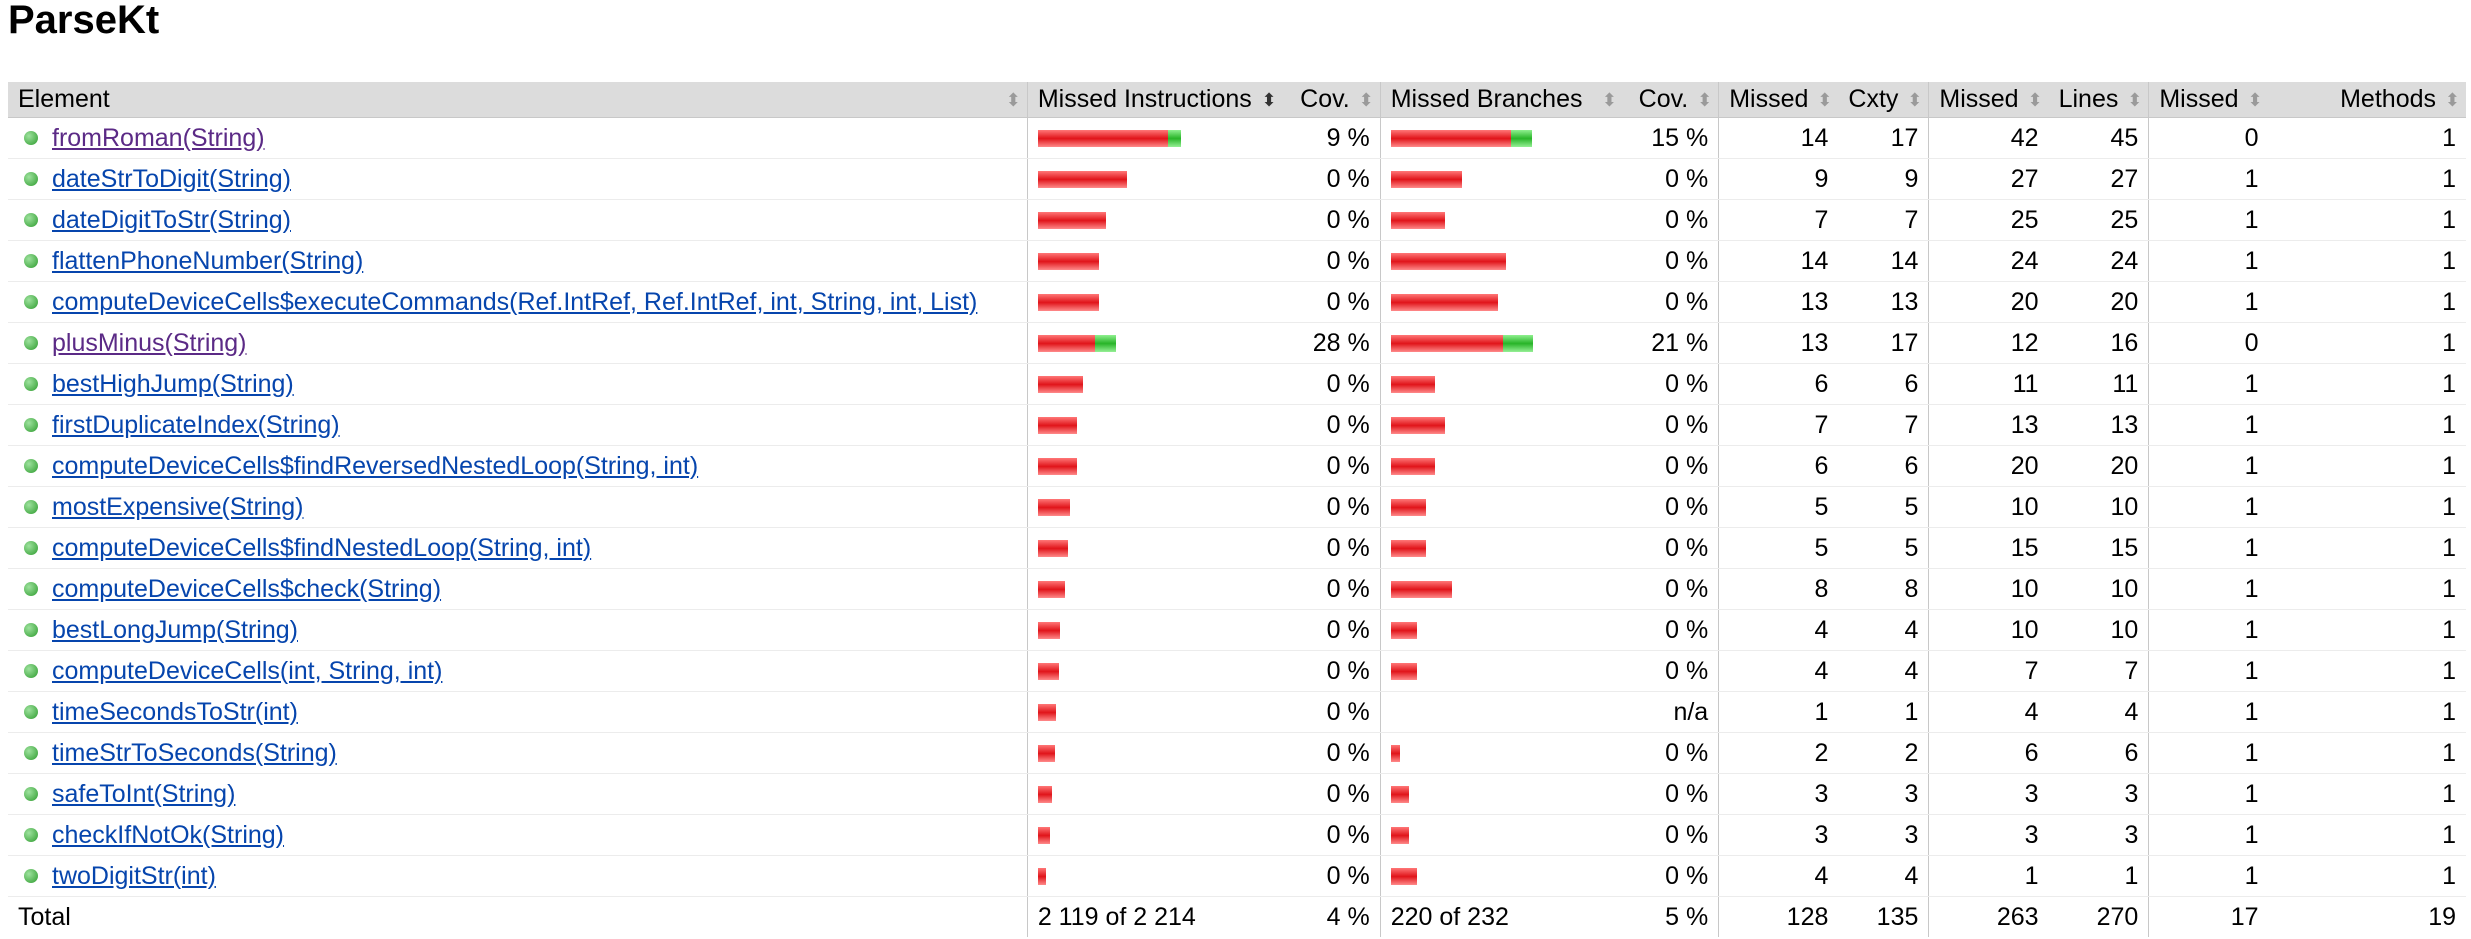 This screenshot has height=939, width=2471. What do you see at coordinates (1778, 384) in the screenshot?
I see `cxty-missed: 6` at bounding box center [1778, 384].